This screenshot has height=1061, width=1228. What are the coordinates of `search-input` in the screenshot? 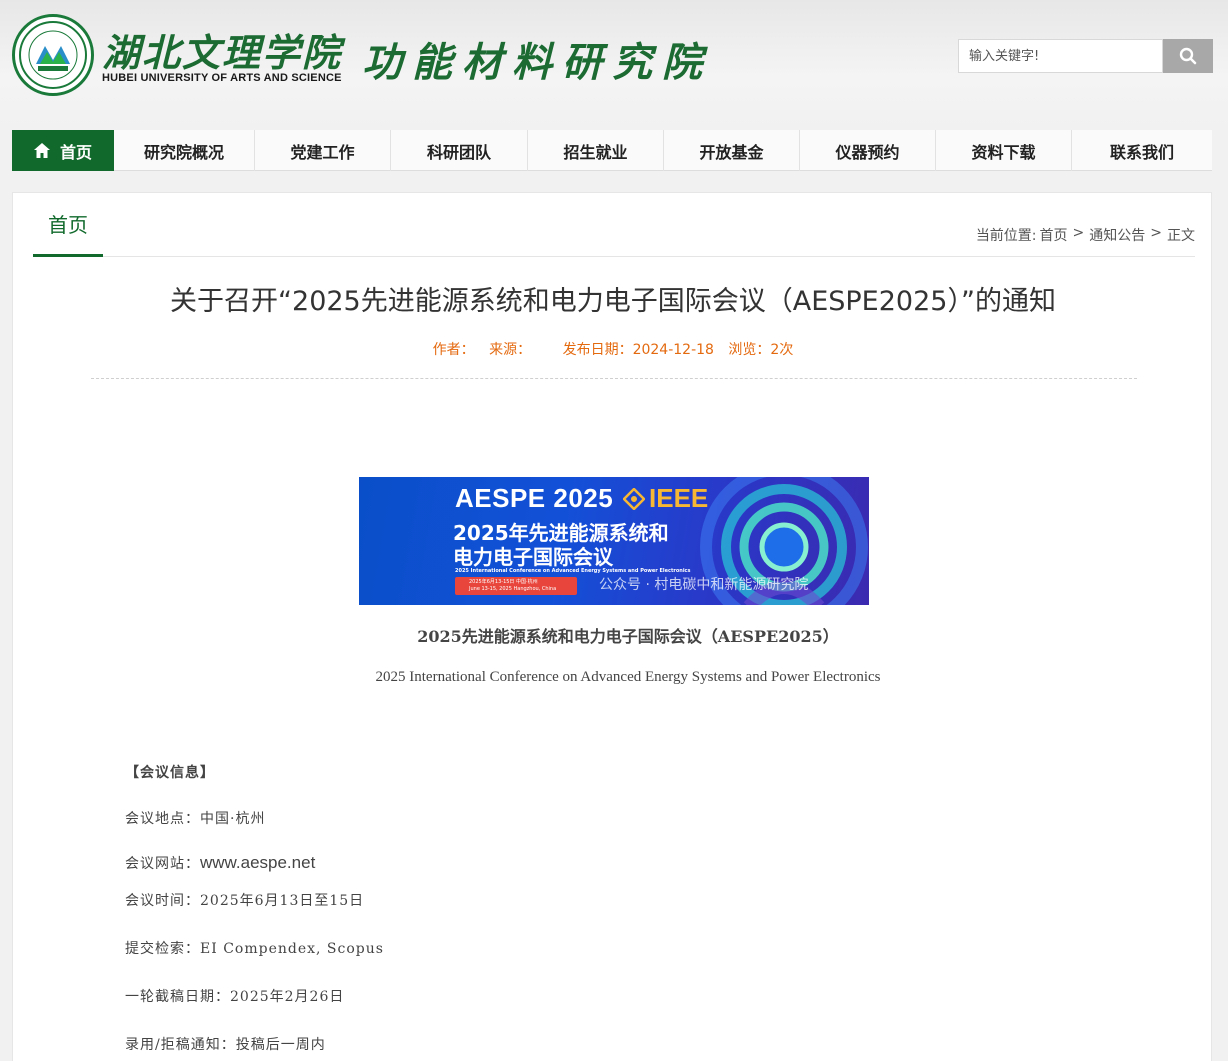 It's located at (1060, 56).